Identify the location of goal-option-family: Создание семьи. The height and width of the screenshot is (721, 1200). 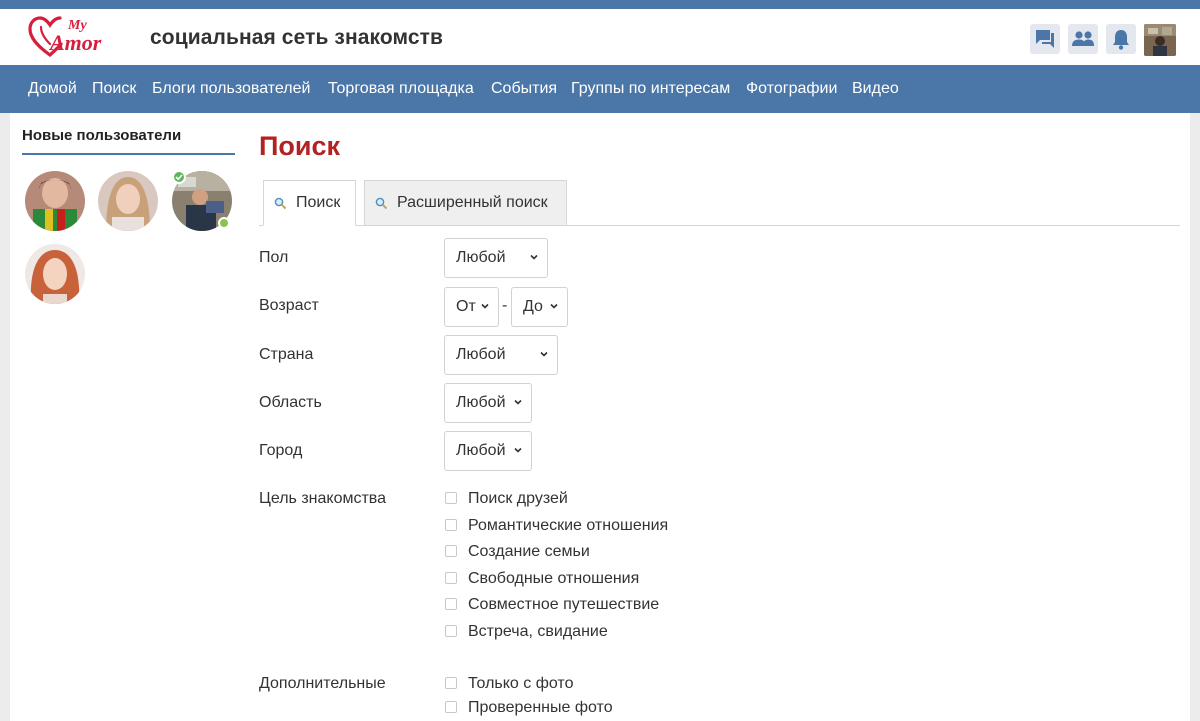
(529, 552).